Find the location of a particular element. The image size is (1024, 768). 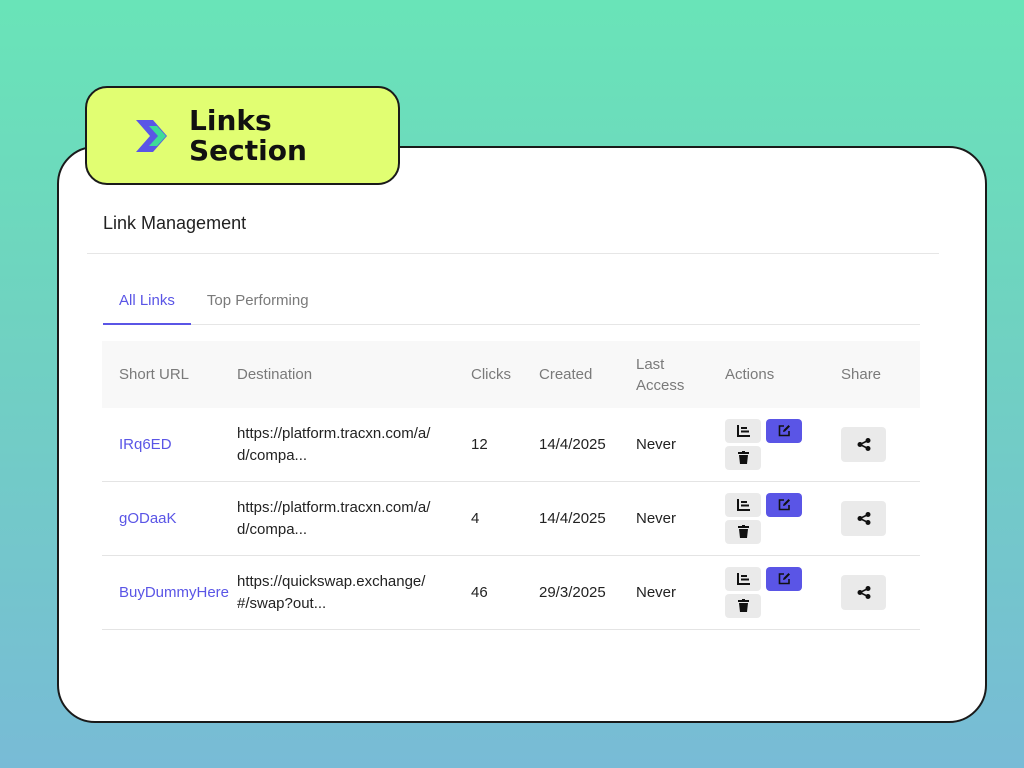

header-last-access: Last Access is located at coordinates (680, 375).